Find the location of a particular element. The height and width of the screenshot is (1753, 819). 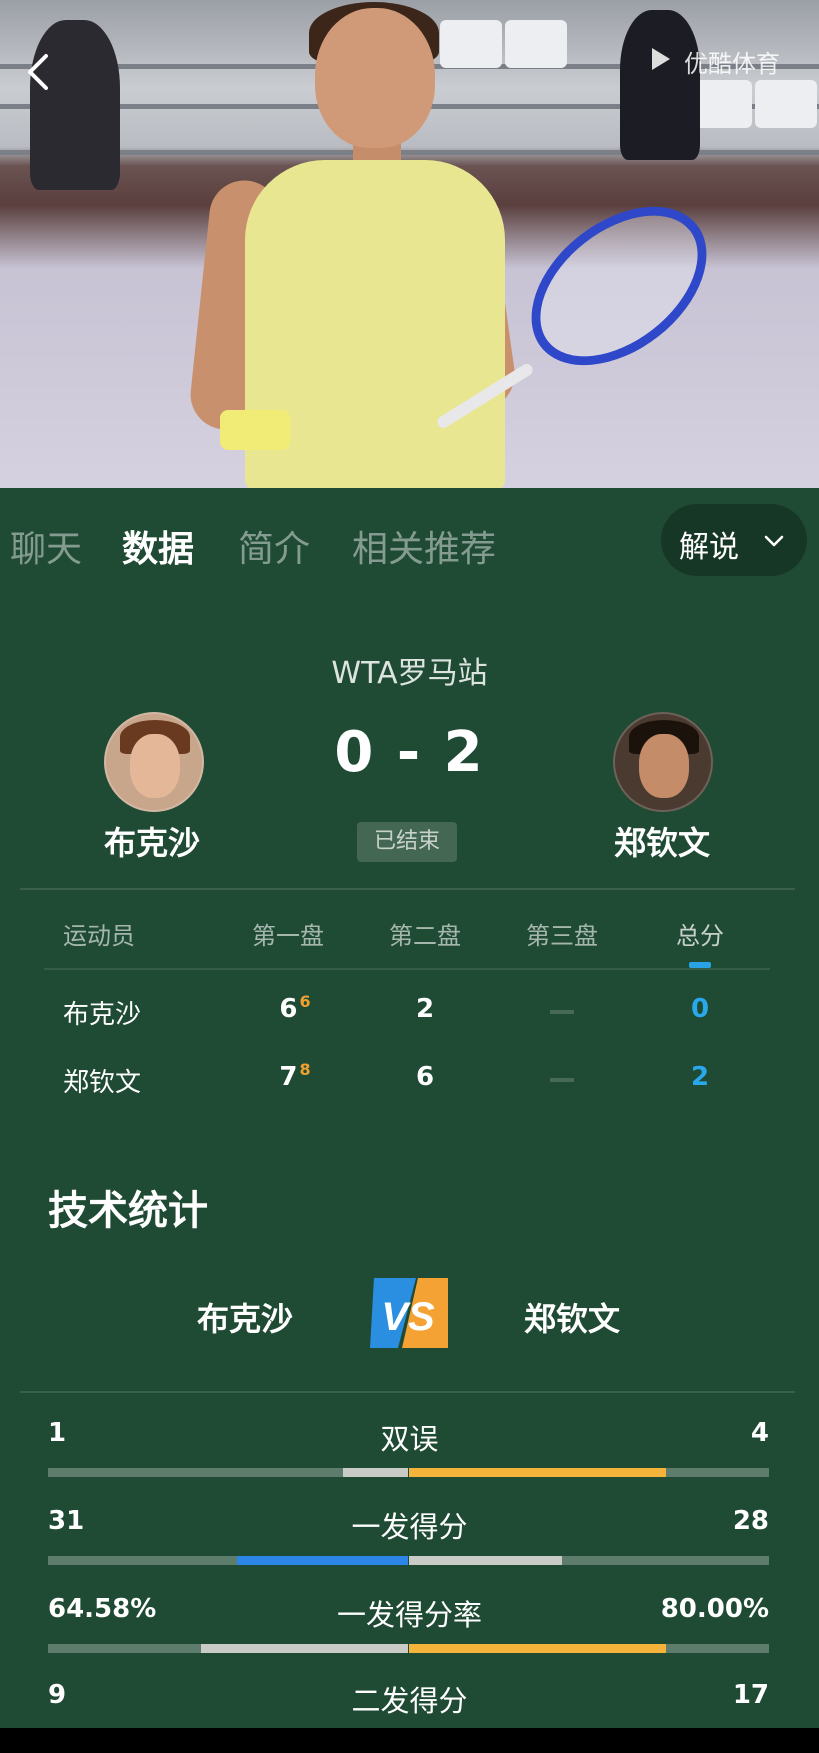

tab-data: 数据 is located at coordinates (158, 546).